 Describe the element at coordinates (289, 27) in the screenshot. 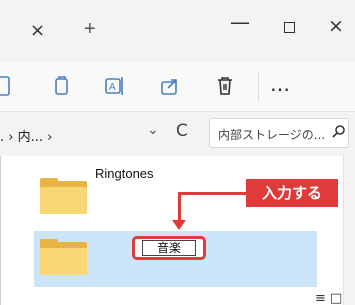

I see `maximize-button` at that location.